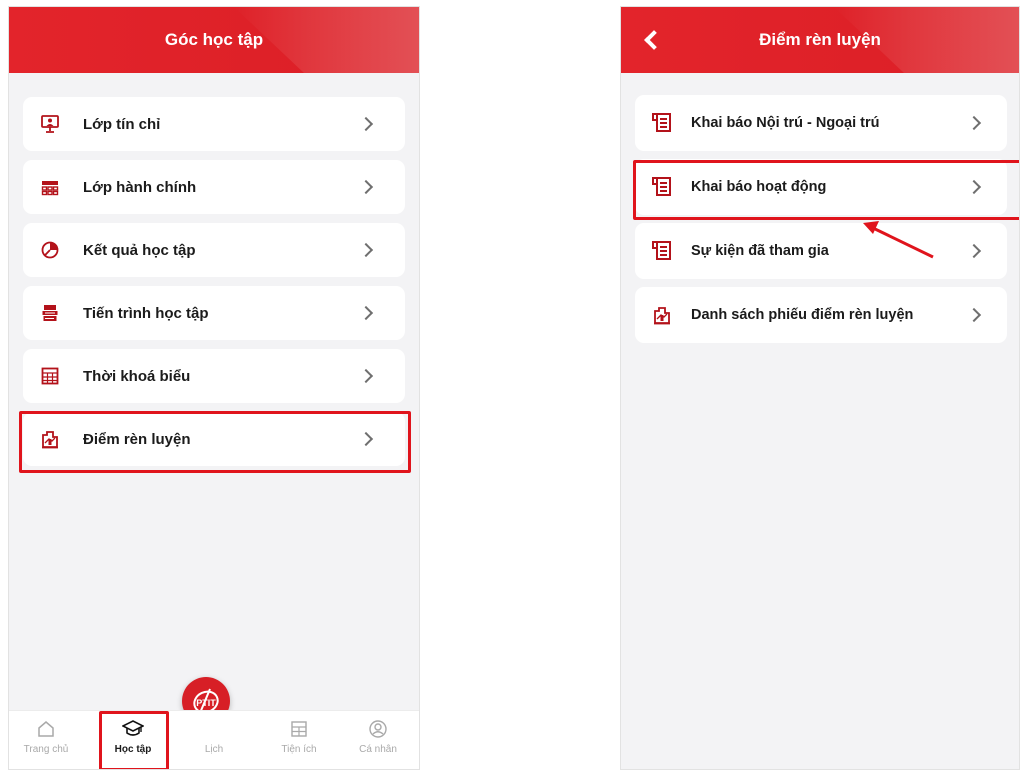 The height and width of the screenshot is (773, 1027). I want to click on nav-label: Trang chủ, so click(46, 749).